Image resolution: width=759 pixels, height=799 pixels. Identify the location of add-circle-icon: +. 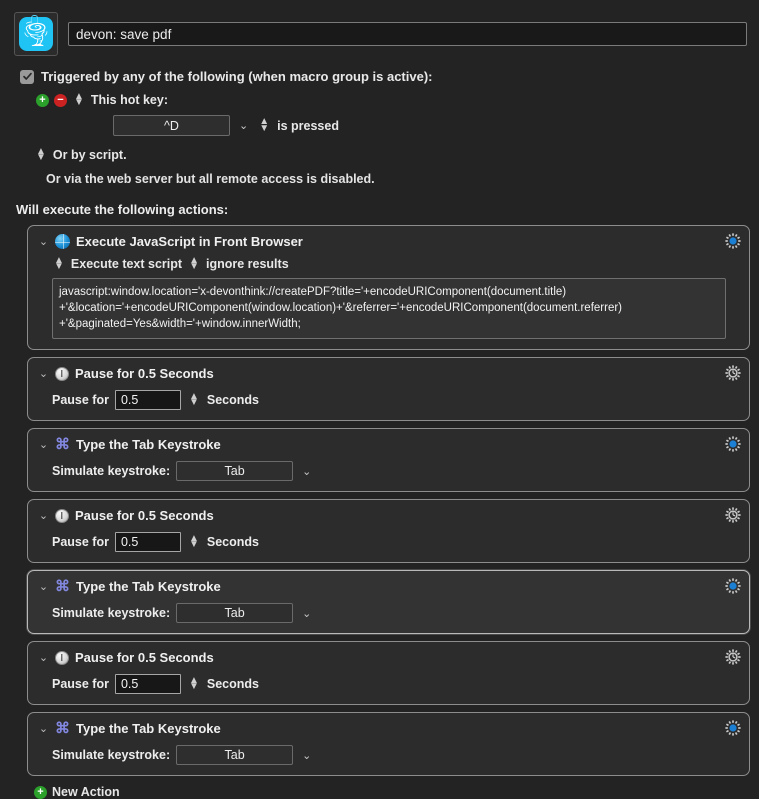
(40, 792).